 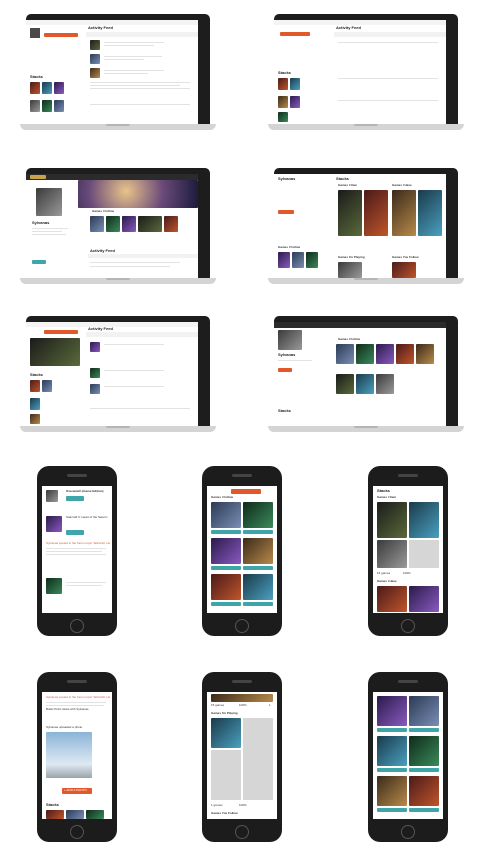 What do you see at coordinates (242, 551) in the screenshot?
I see `phone-games-follow: Games I Follow` at bounding box center [242, 551].